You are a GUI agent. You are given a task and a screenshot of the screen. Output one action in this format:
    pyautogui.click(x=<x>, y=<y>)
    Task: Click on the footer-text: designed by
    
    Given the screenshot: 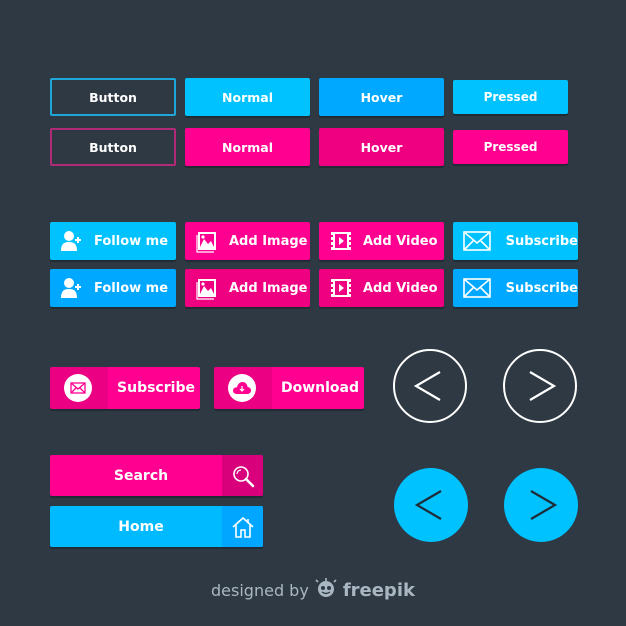 What is the action you would take?
    pyautogui.click(x=260, y=590)
    